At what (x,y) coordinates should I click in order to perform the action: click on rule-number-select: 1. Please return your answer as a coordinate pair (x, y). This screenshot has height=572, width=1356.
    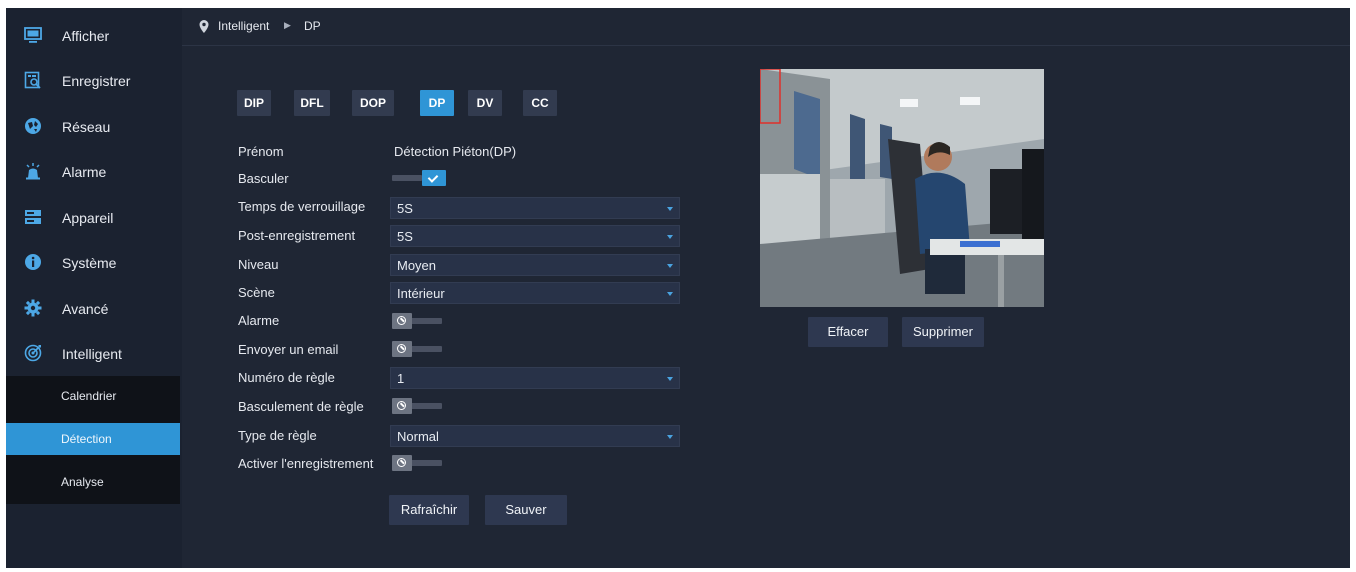
    Looking at the image, I should click on (535, 378).